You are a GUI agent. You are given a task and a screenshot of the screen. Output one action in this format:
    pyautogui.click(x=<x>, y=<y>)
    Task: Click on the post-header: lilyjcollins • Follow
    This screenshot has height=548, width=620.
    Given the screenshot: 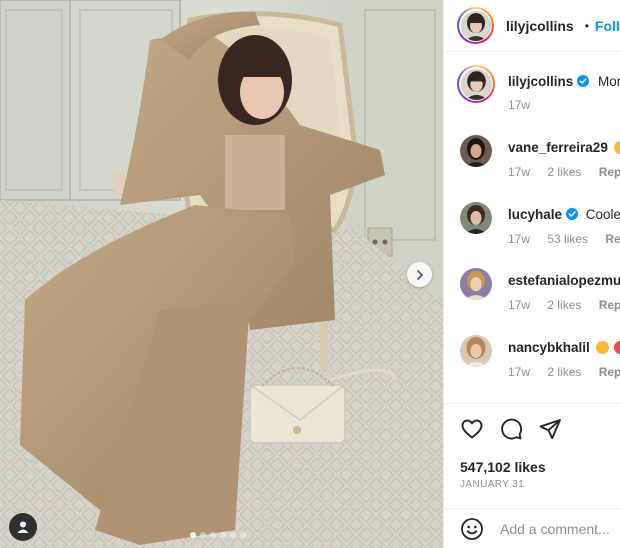 What is the action you would take?
    pyautogui.click(x=532, y=26)
    